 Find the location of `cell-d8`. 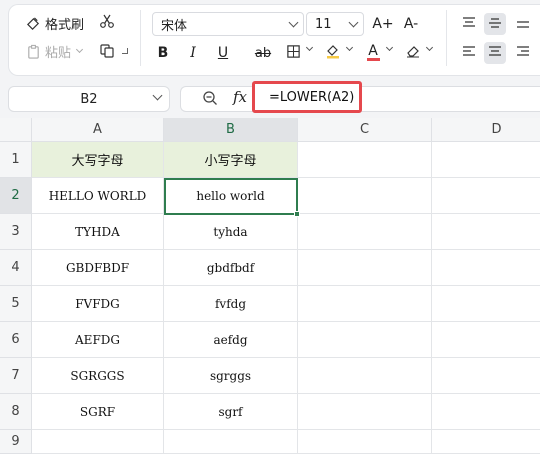

cell-d8 is located at coordinates (486, 412).